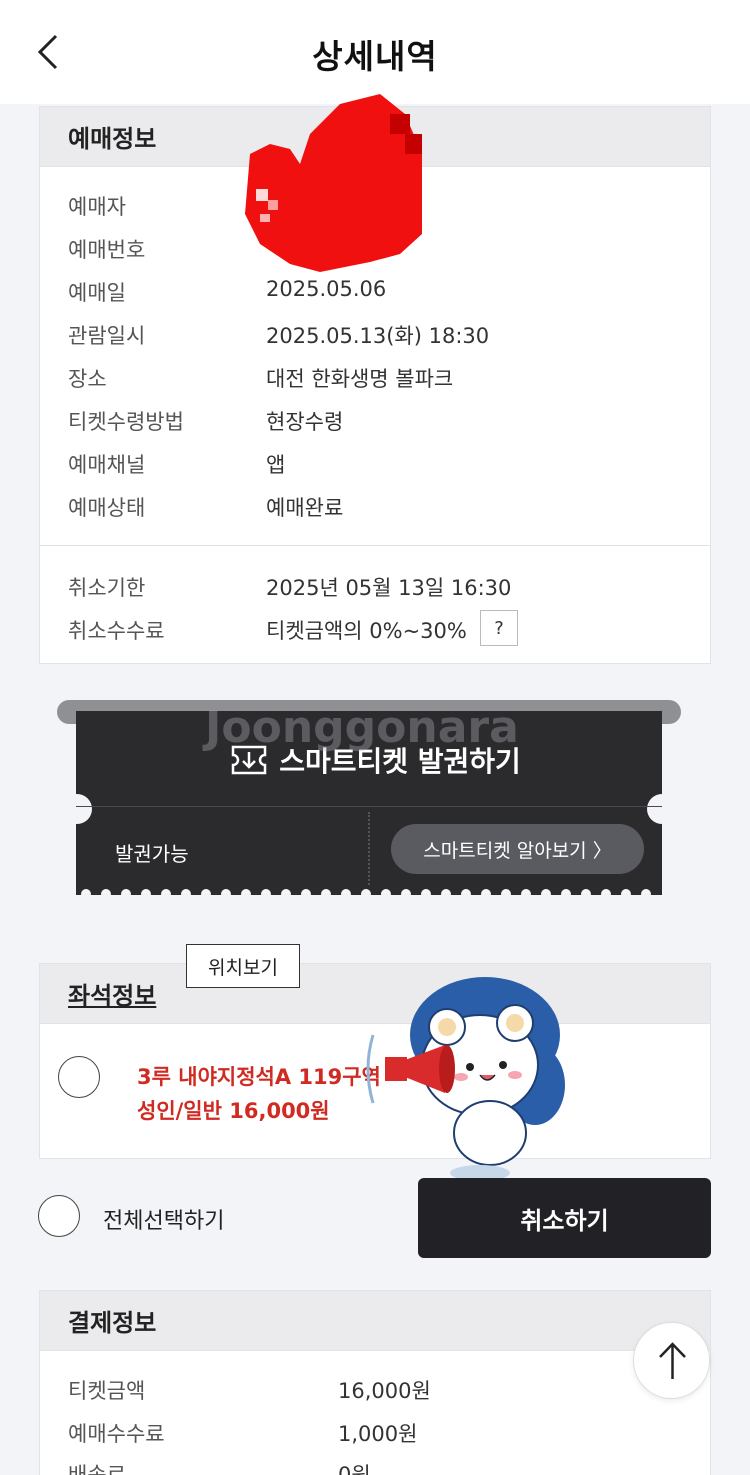  What do you see at coordinates (59, 1216) in the screenshot?
I see `select-all-checkbox` at bounding box center [59, 1216].